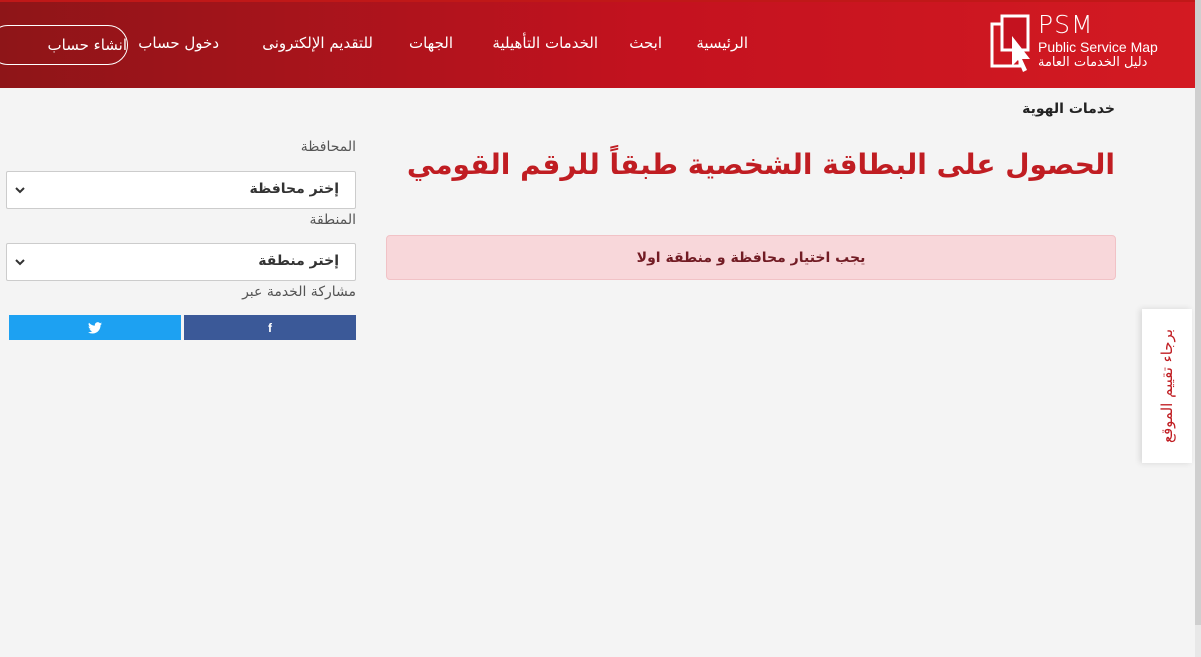  I want to click on breadcrumb: خدمات الهوية, so click(1068, 109).